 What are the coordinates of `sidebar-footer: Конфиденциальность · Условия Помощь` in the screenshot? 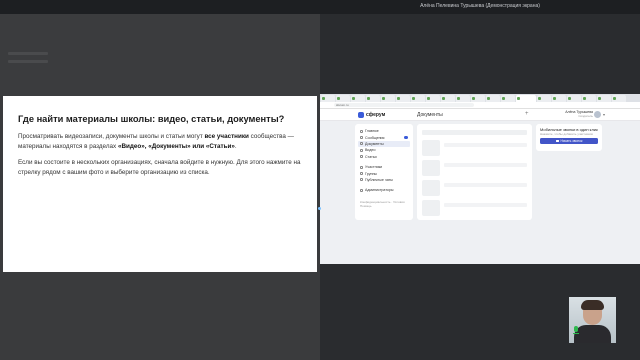 It's located at (384, 204).